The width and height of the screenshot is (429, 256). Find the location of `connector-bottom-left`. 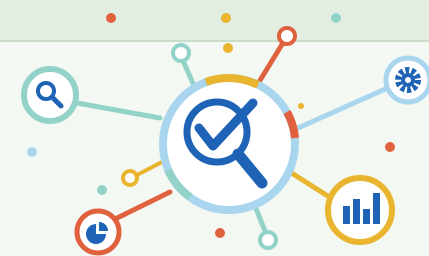

connector-bottom-left is located at coordinates (139, 207).